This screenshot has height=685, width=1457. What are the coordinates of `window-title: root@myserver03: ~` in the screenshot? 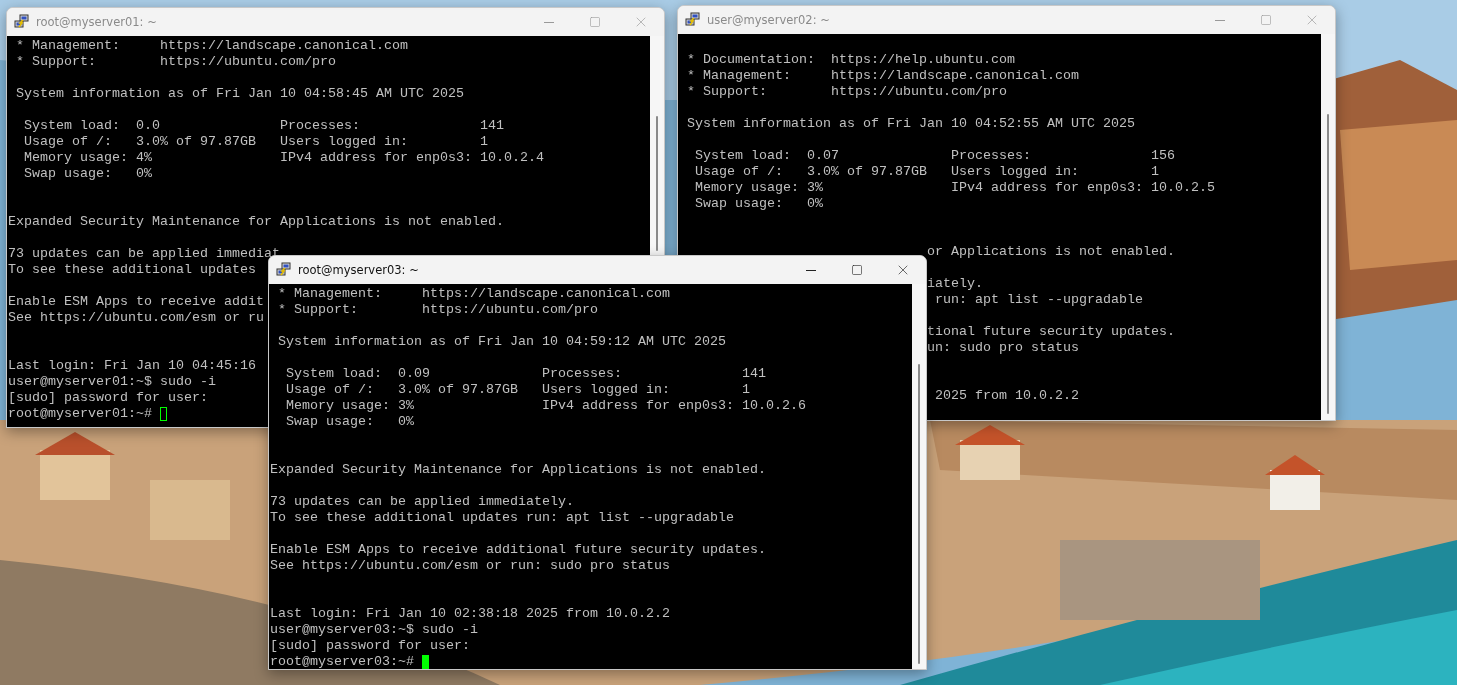 It's located at (359, 270).